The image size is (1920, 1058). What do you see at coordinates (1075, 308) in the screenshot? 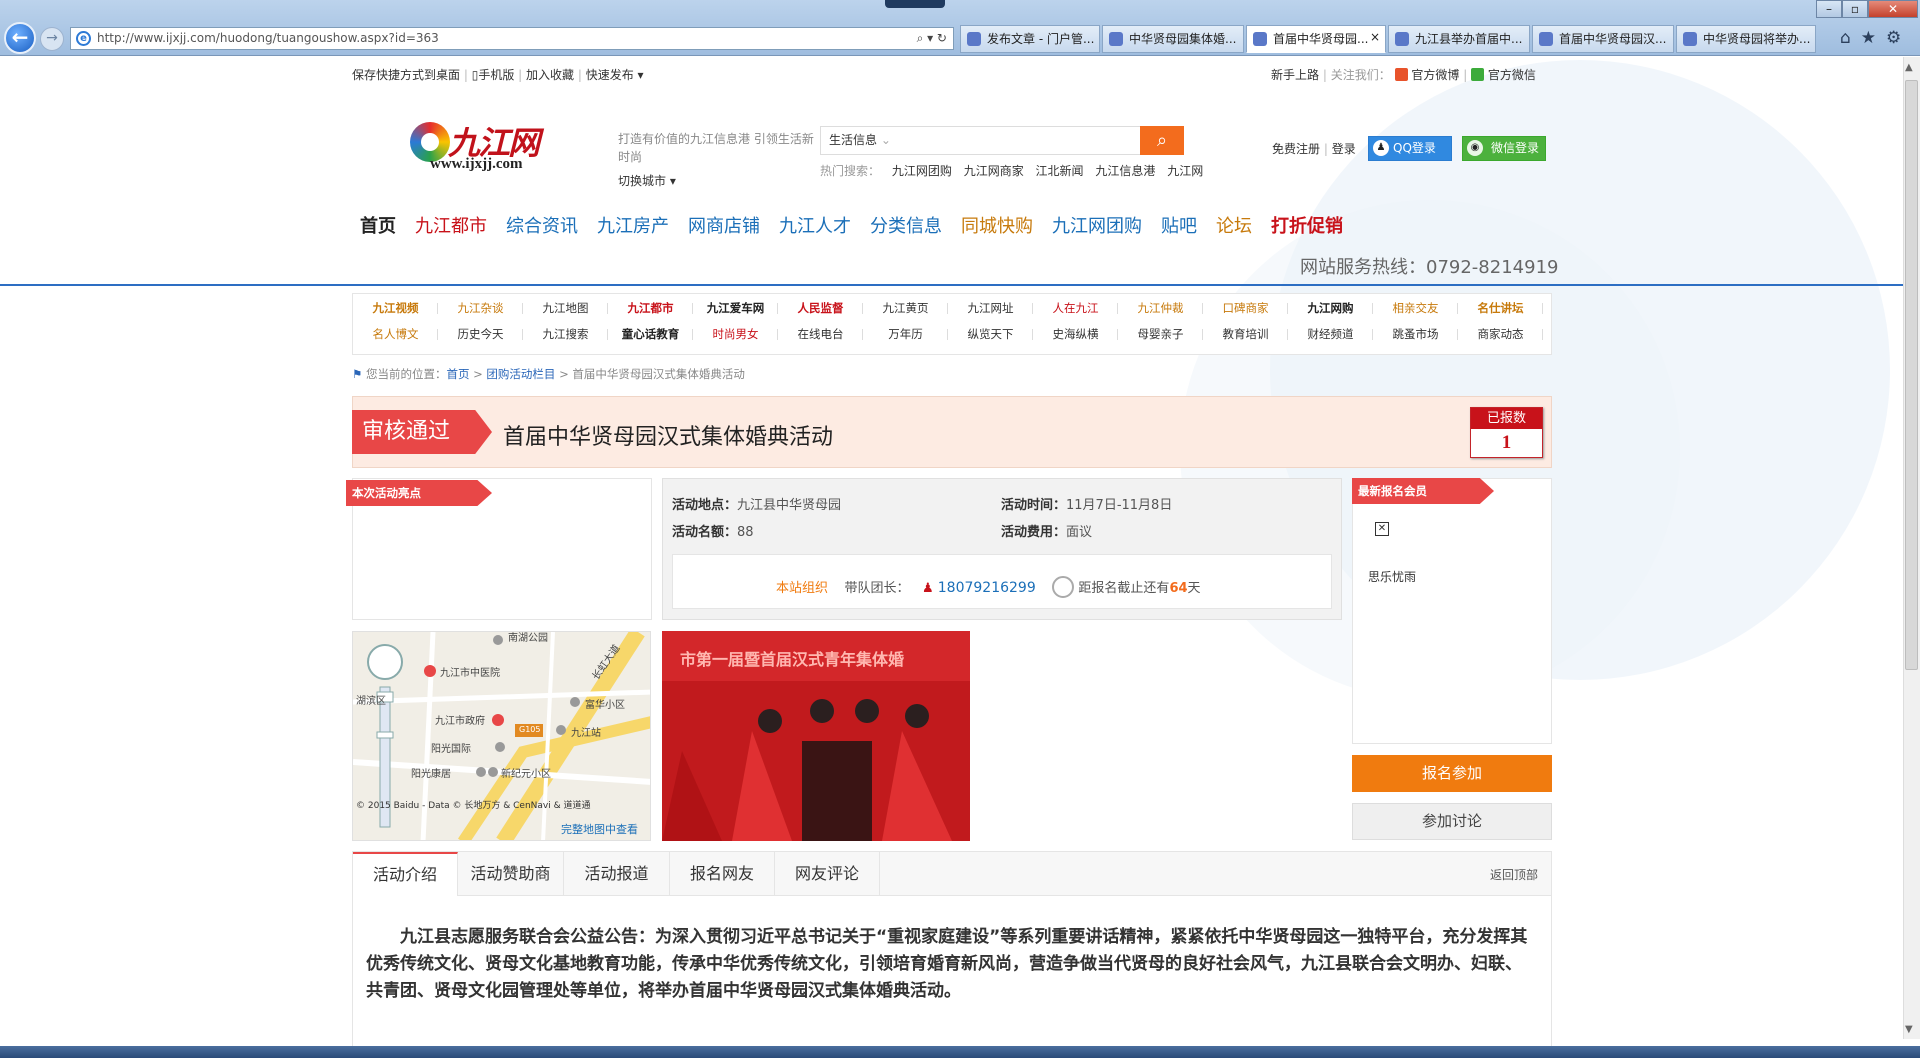
I see `subnav-item: 人在九江` at bounding box center [1075, 308].